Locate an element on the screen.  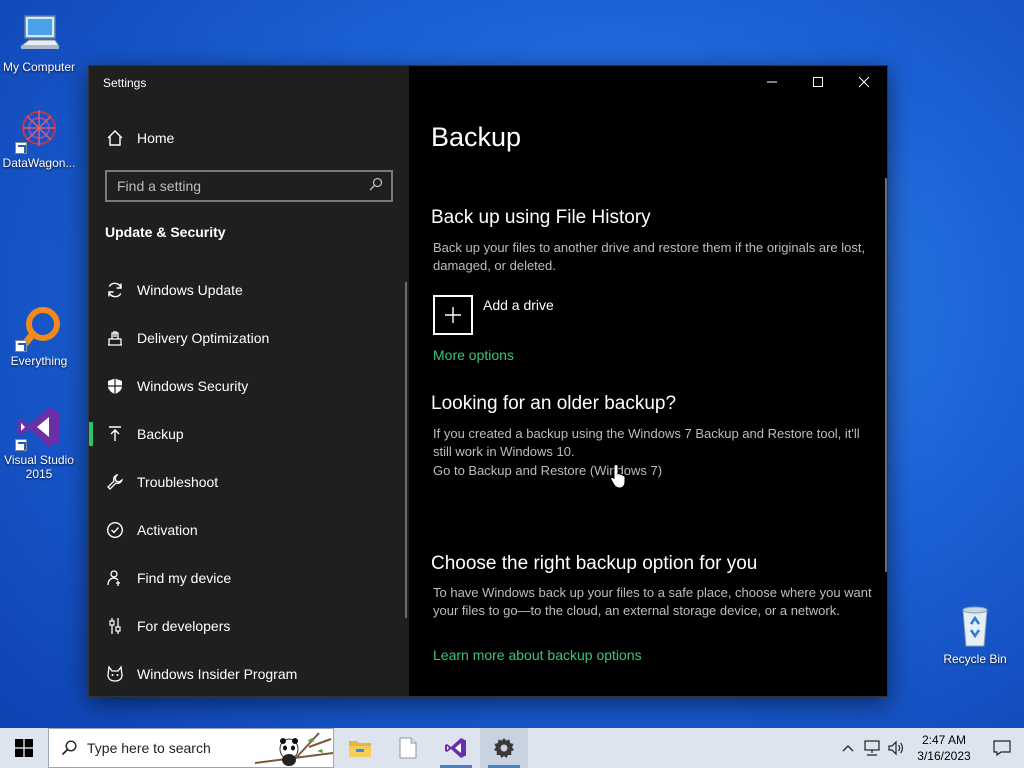
file-explorer-icon is located at coordinates (360, 749).